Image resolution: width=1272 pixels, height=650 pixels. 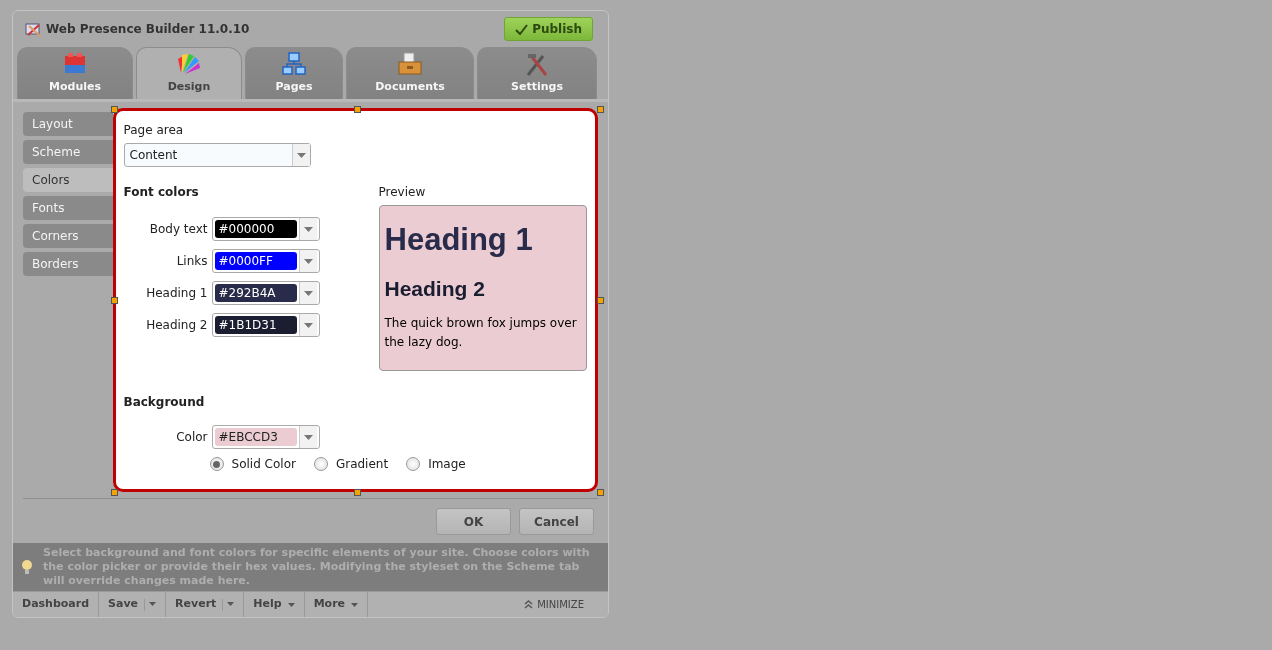 What do you see at coordinates (537, 73) in the screenshot?
I see `tab: Settings` at bounding box center [537, 73].